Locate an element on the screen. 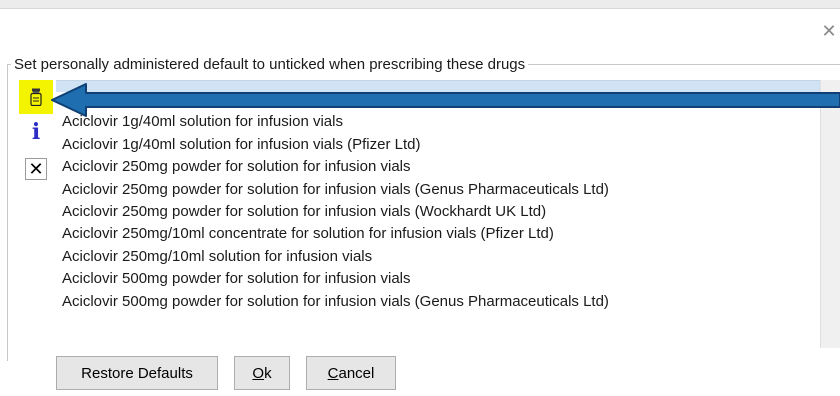  cancel-button: Cancel is located at coordinates (351, 373).